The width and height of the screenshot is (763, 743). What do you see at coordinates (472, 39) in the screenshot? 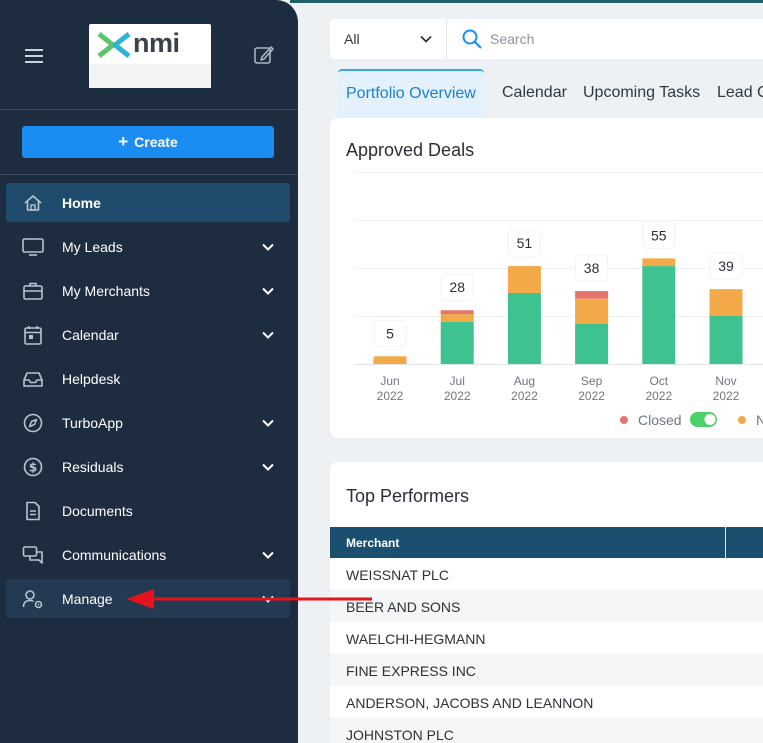
I see `search-icon` at bounding box center [472, 39].